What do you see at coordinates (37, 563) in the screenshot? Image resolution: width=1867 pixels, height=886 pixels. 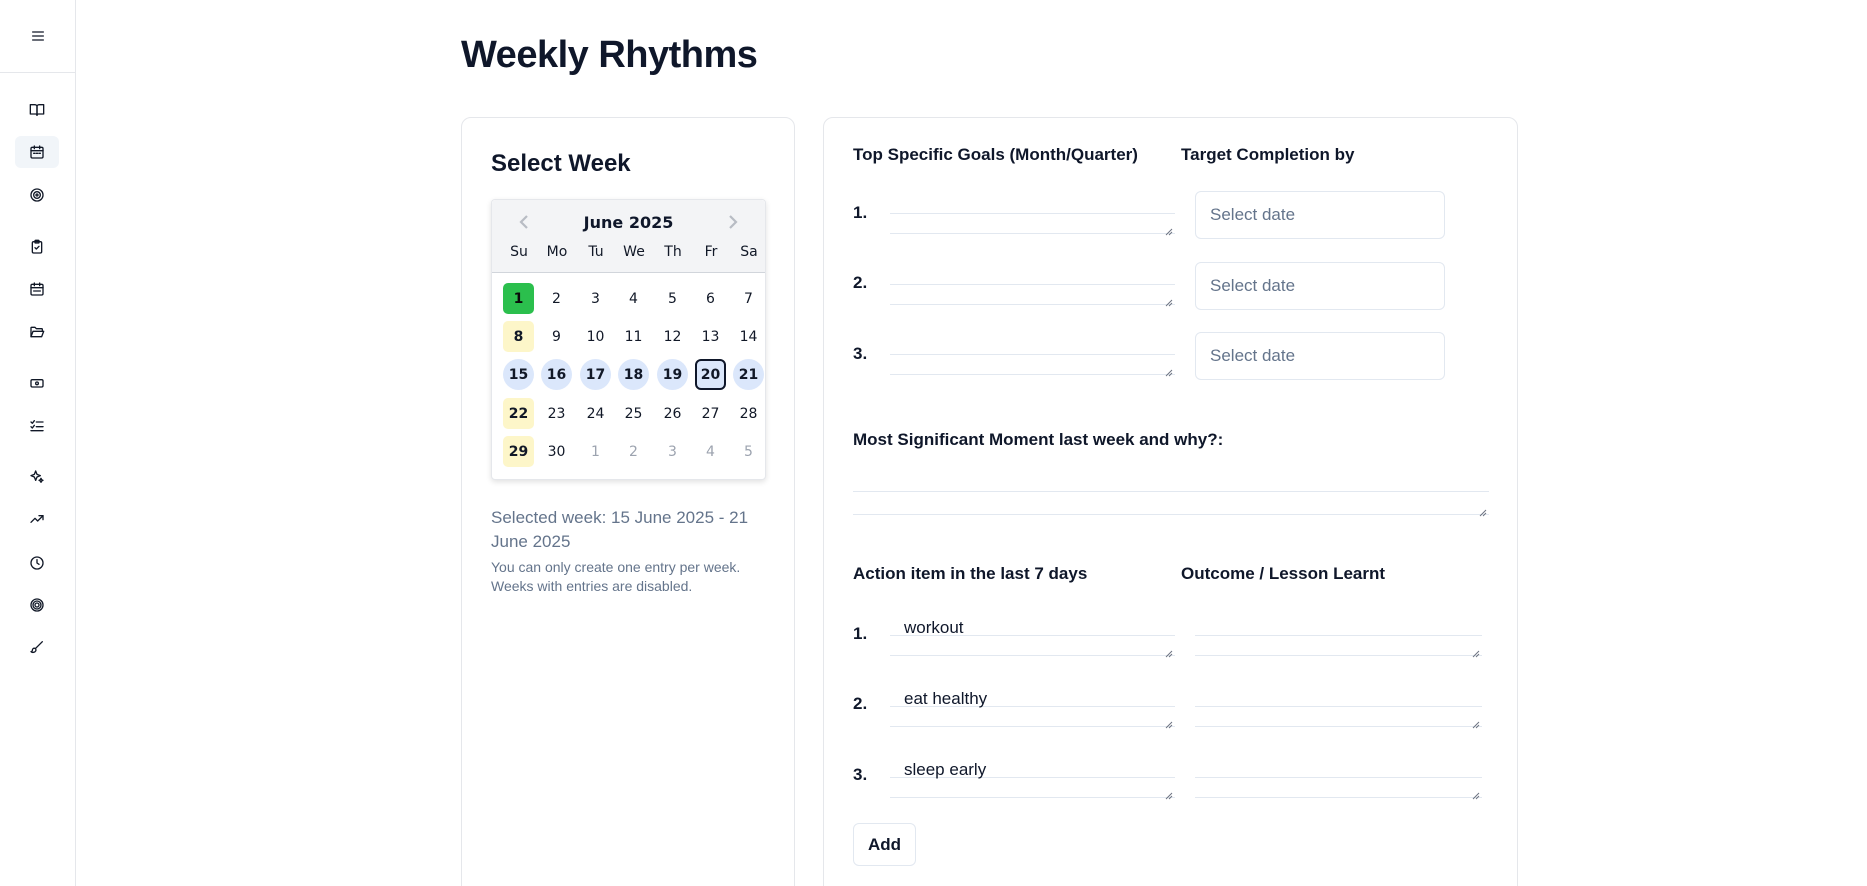 I see `sidebar-item-history` at bounding box center [37, 563].